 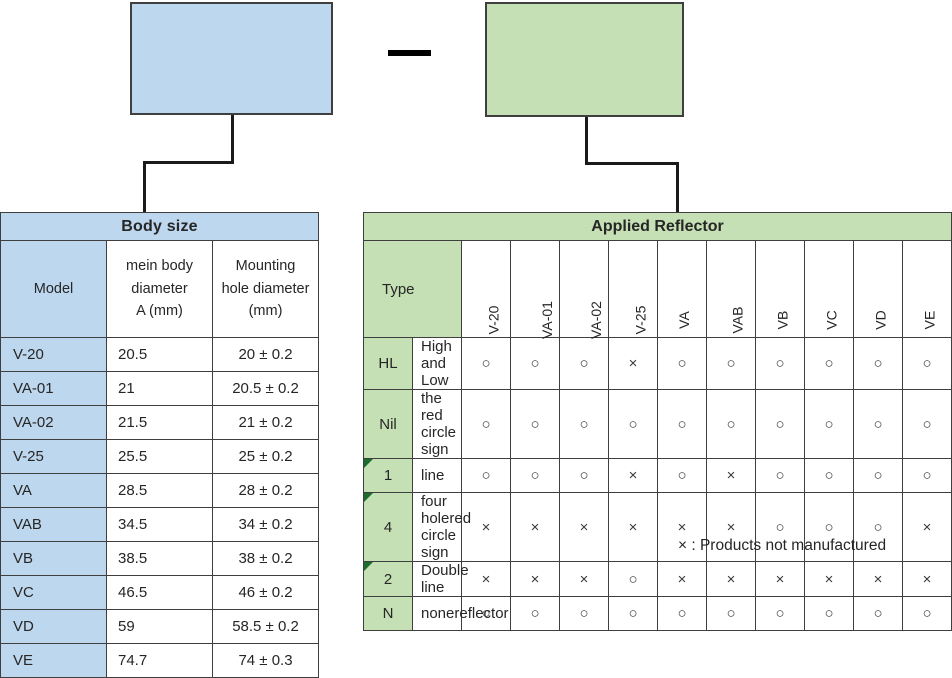 What do you see at coordinates (409, 53) in the screenshot?
I see `dash-separator-icon` at bounding box center [409, 53].